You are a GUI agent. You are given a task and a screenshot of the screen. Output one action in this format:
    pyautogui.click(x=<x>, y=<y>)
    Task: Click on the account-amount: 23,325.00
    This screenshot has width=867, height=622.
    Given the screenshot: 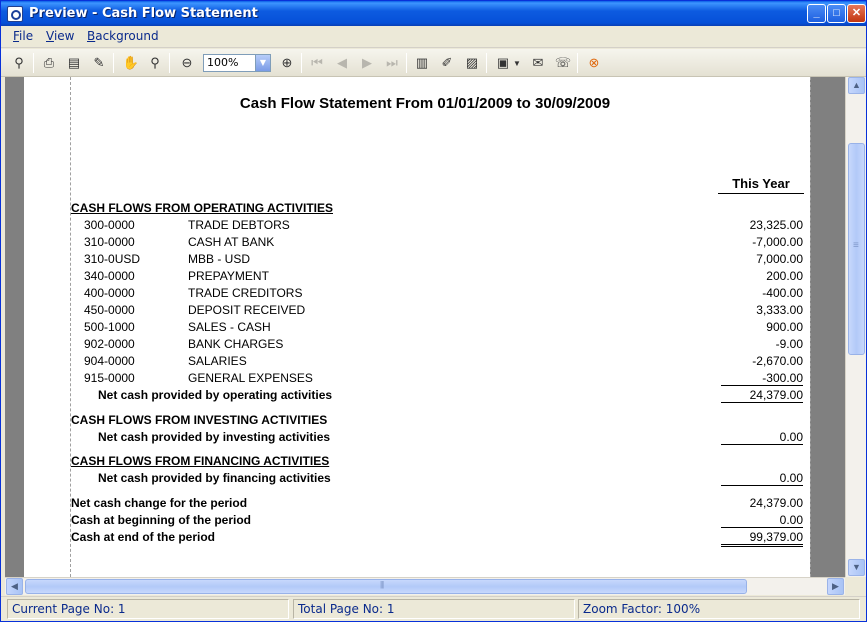 What is the action you would take?
    pyautogui.click(x=776, y=225)
    